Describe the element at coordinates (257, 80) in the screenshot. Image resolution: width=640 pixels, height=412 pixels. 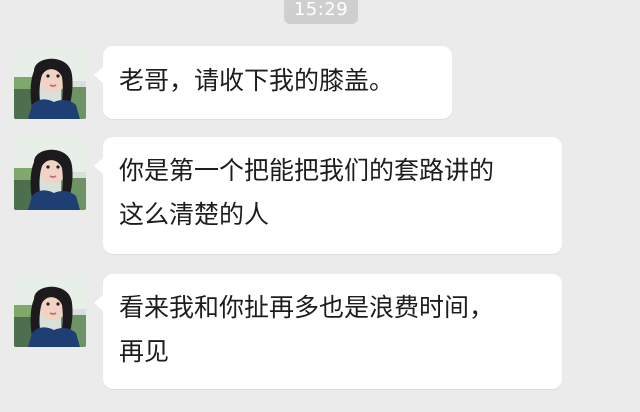
I see `message-text: 老哥，请收下我的膝盖。` at that location.